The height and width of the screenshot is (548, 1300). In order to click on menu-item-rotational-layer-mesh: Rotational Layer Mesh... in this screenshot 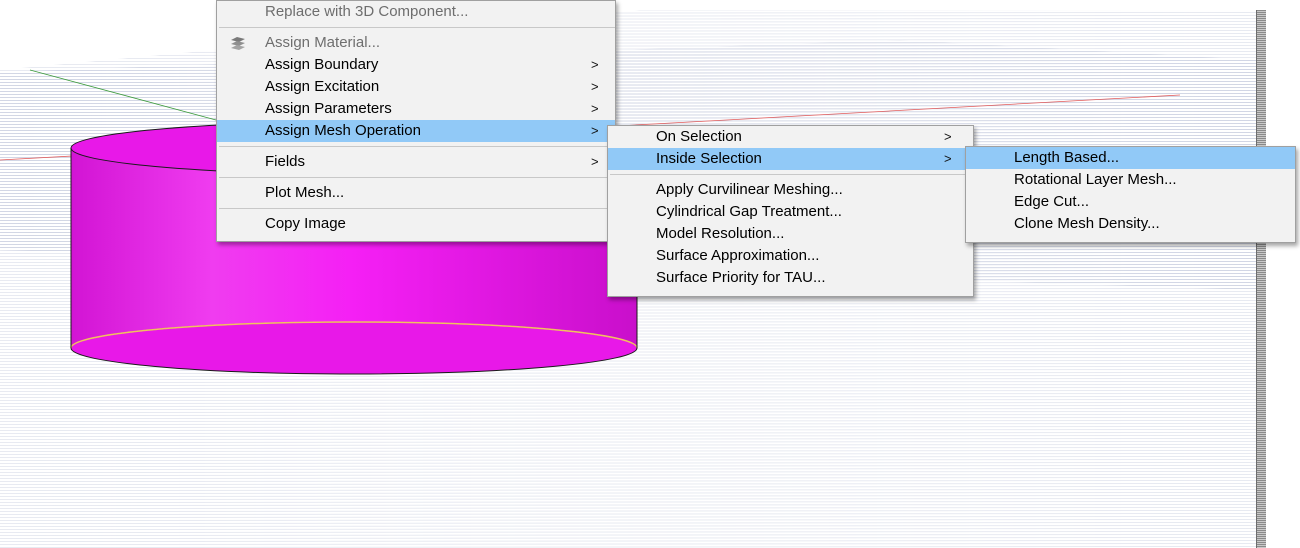, I will do `click(1130, 180)`.